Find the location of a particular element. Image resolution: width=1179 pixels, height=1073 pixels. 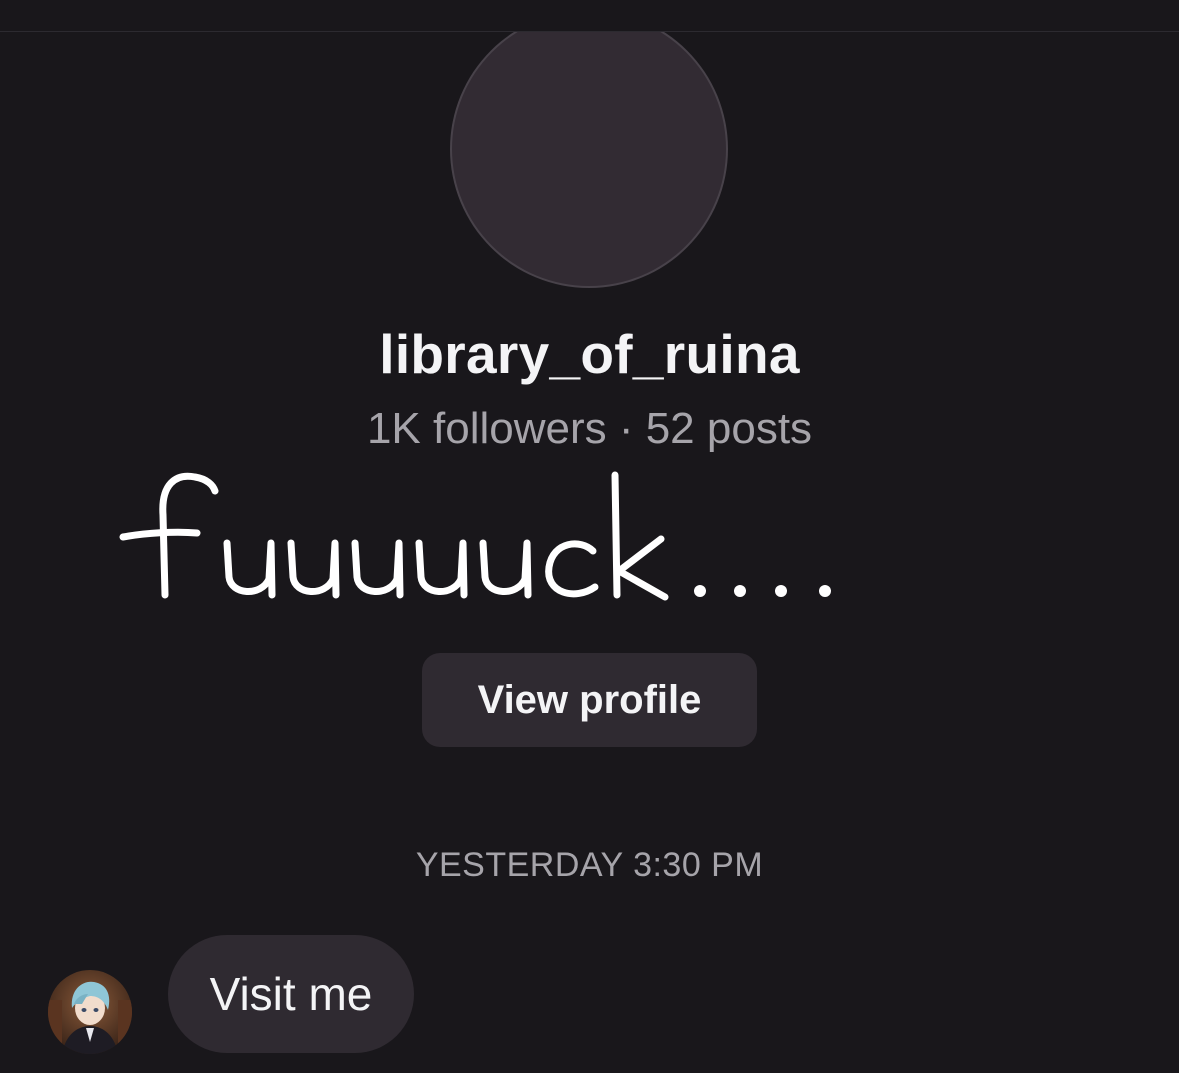

message-timestamp: YESTERDAY 3:30 PM is located at coordinates (589, 865).